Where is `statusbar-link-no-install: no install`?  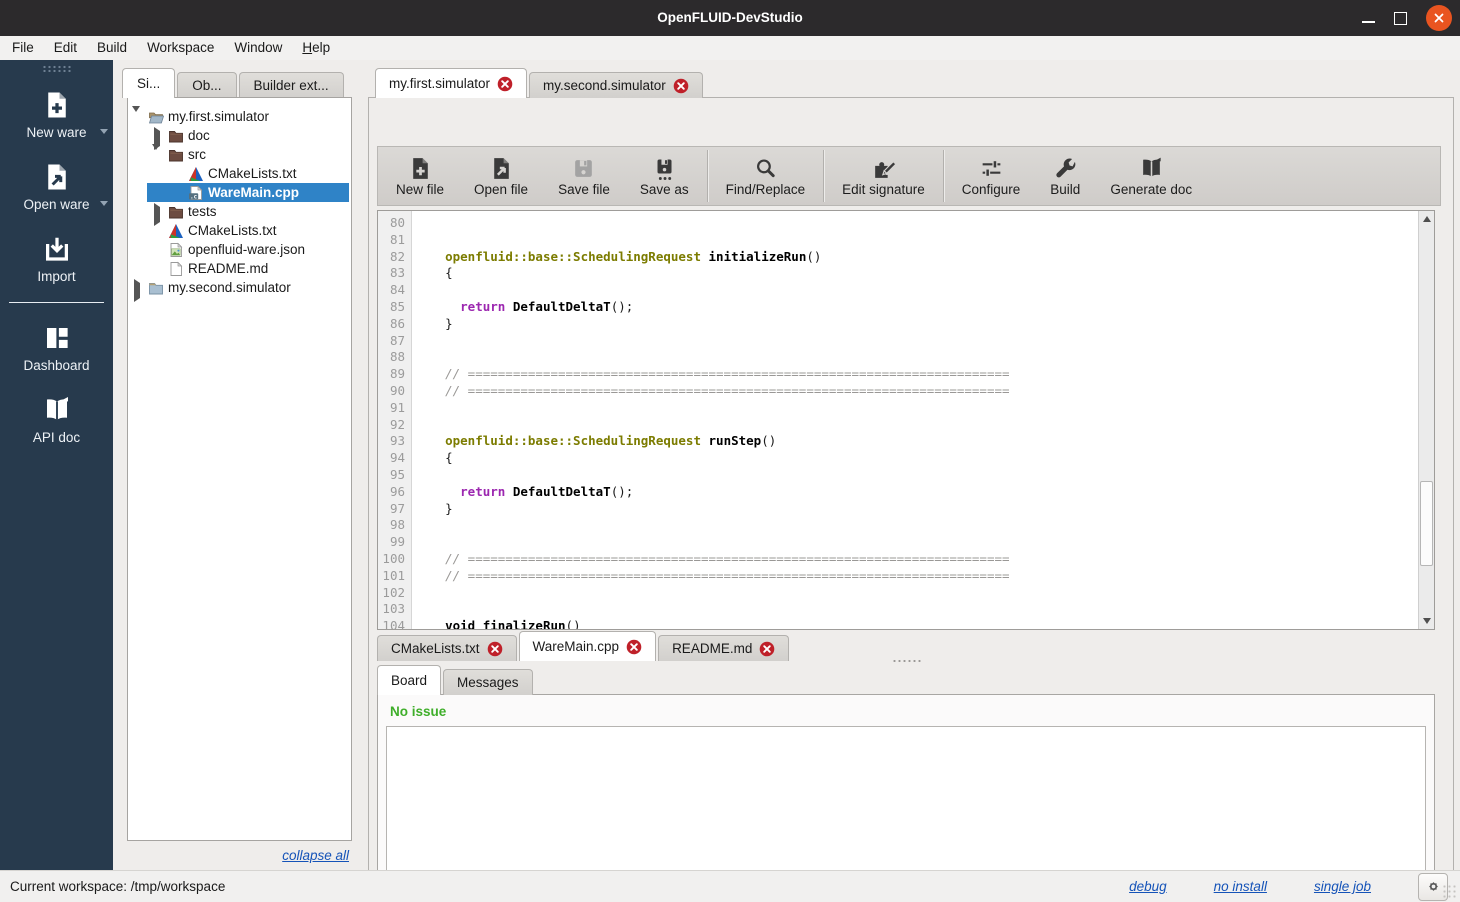
statusbar-link-no-install: no install is located at coordinates (1240, 886).